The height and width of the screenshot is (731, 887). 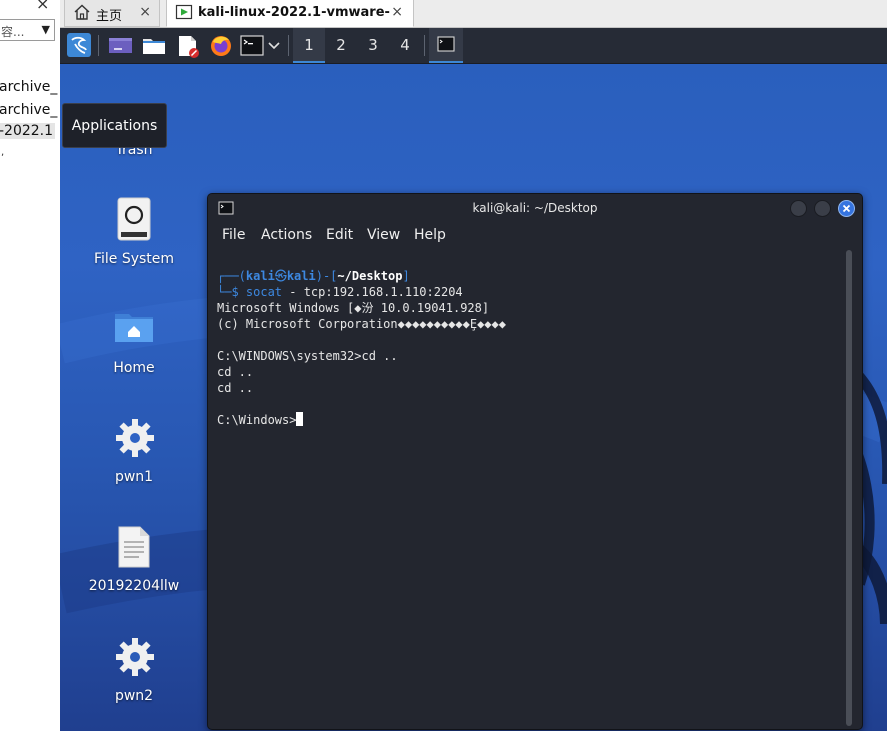 I want to click on taskbar-terminal-window, so click(x=446, y=45).